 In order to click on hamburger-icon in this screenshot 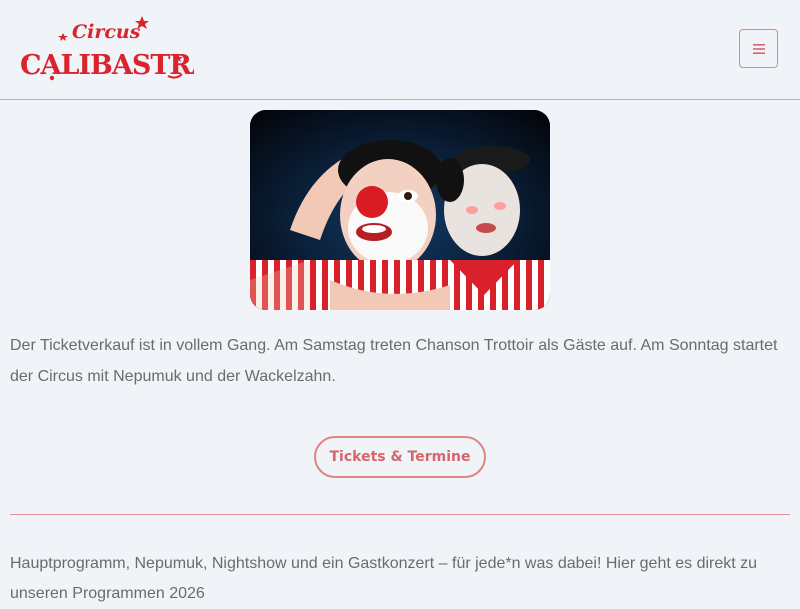, I will do `click(758, 48)`.